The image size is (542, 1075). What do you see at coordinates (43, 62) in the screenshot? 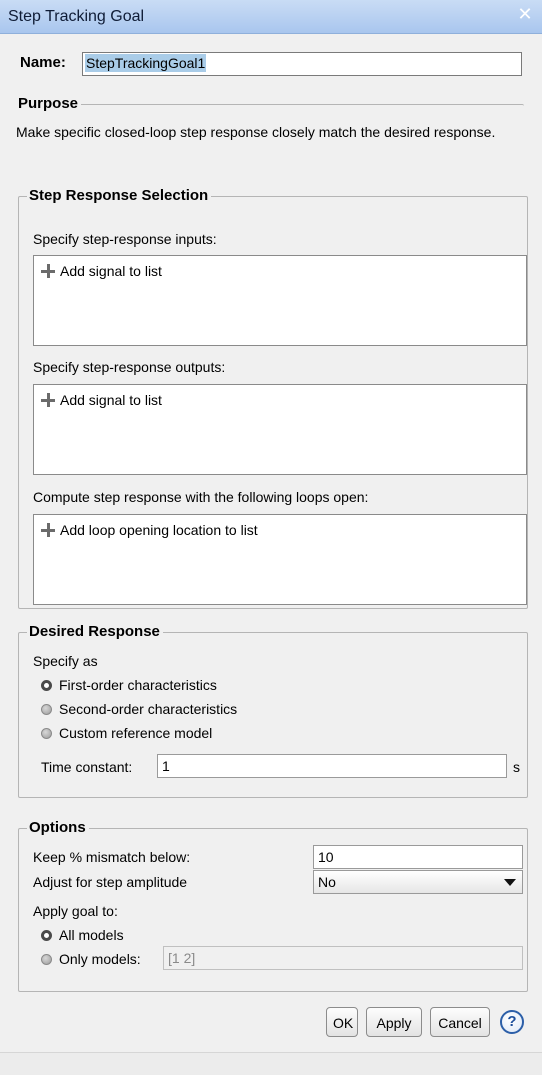
I see `name-label: Name:` at bounding box center [43, 62].